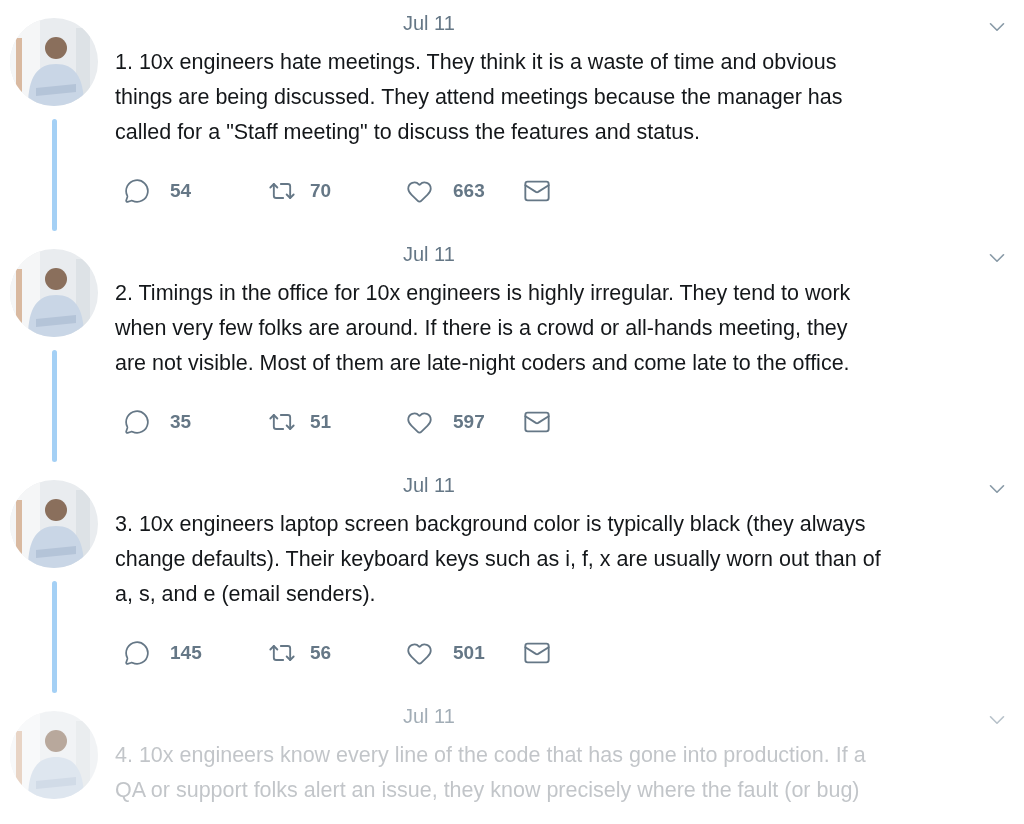  Describe the element at coordinates (321, 190) in the screenshot. I see `retweet-count: 70` at that location.